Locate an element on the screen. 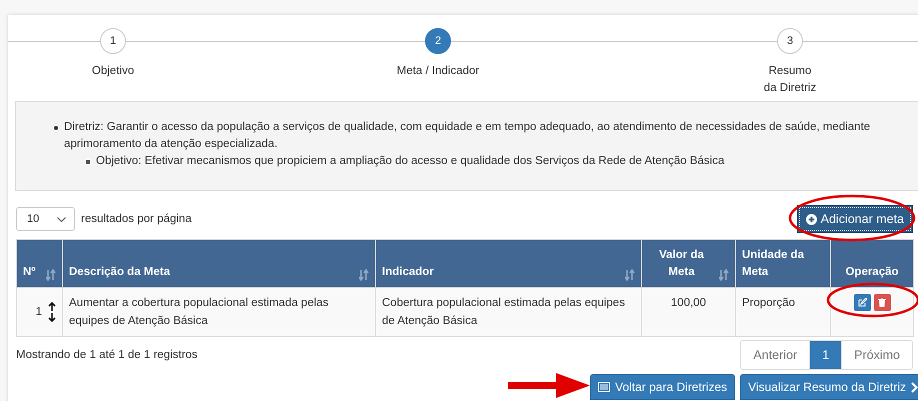 The height and width of the screenshot is (401, 918). table-cell: Aumentar a cobertura populacional estimada pelas equipes de Atenção Básica is located at coordinates (199, 312).